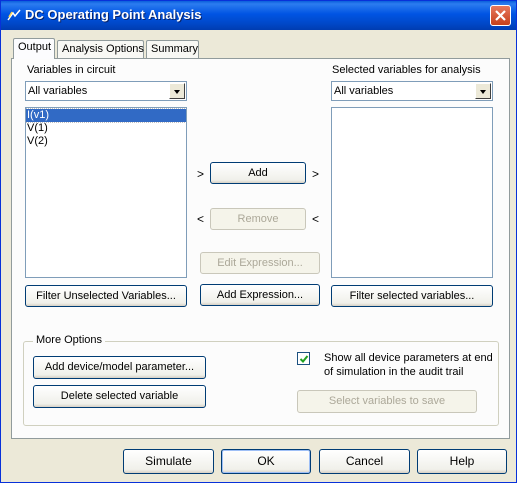 This screenshot has width=517, height=483. What do you see at coordinates (258, 173) in the screenshot?
I see `add-button: Add` at bounding box center [258, 173].